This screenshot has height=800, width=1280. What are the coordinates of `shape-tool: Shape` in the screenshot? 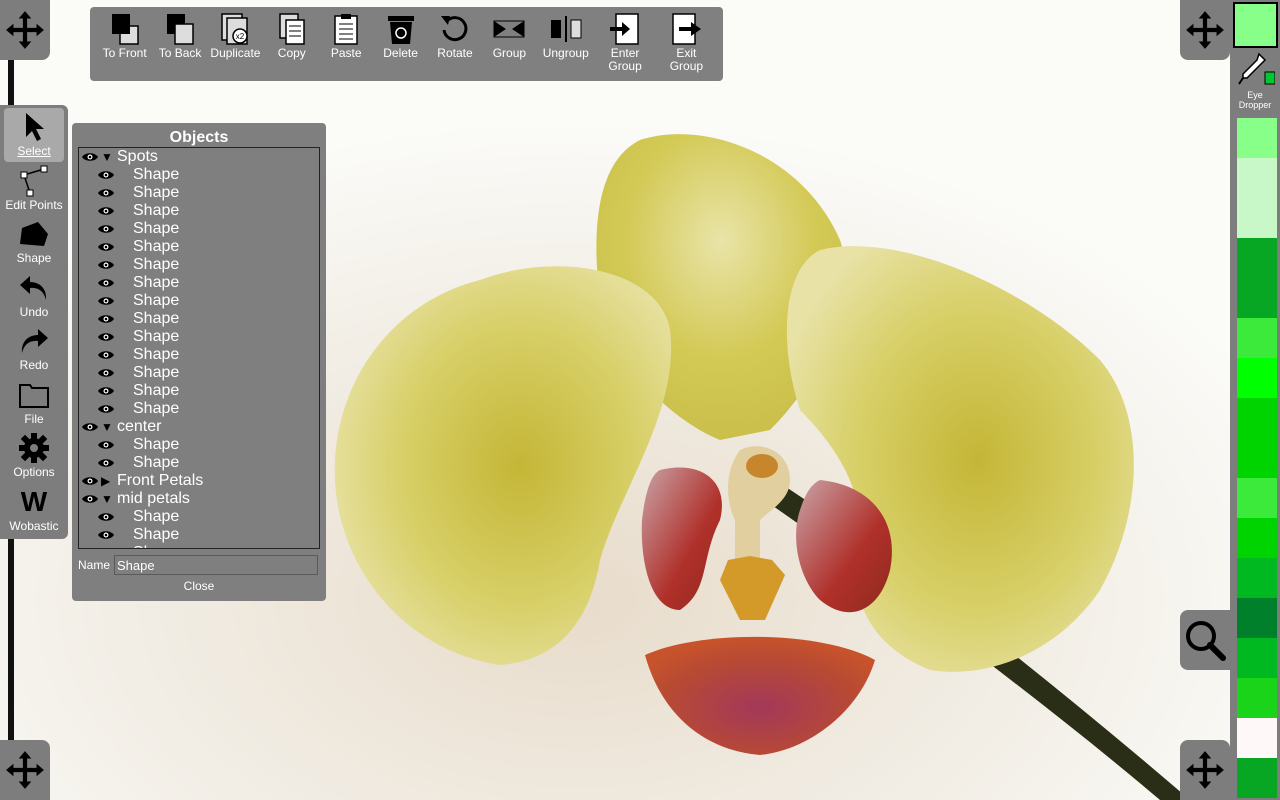 It's located at (34, 242).